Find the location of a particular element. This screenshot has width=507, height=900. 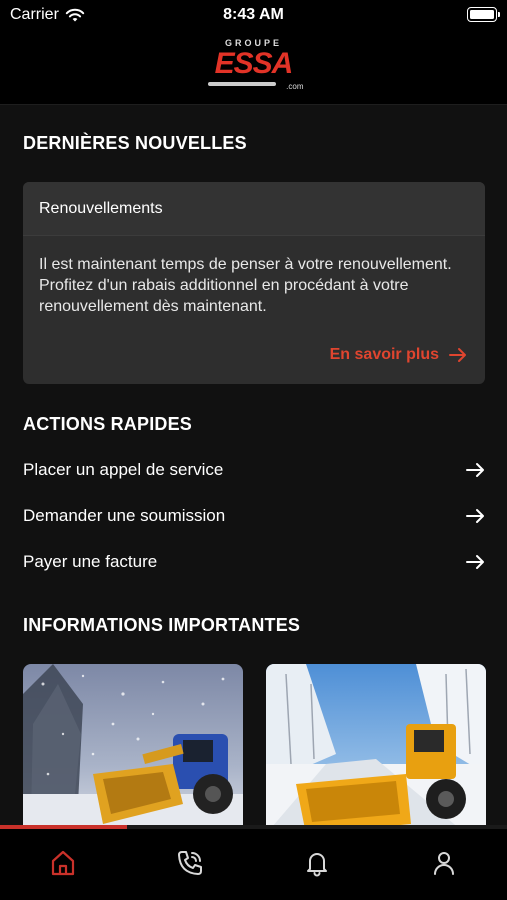

learn-more-link: En savoir plus is located at coordinates (398, 355).